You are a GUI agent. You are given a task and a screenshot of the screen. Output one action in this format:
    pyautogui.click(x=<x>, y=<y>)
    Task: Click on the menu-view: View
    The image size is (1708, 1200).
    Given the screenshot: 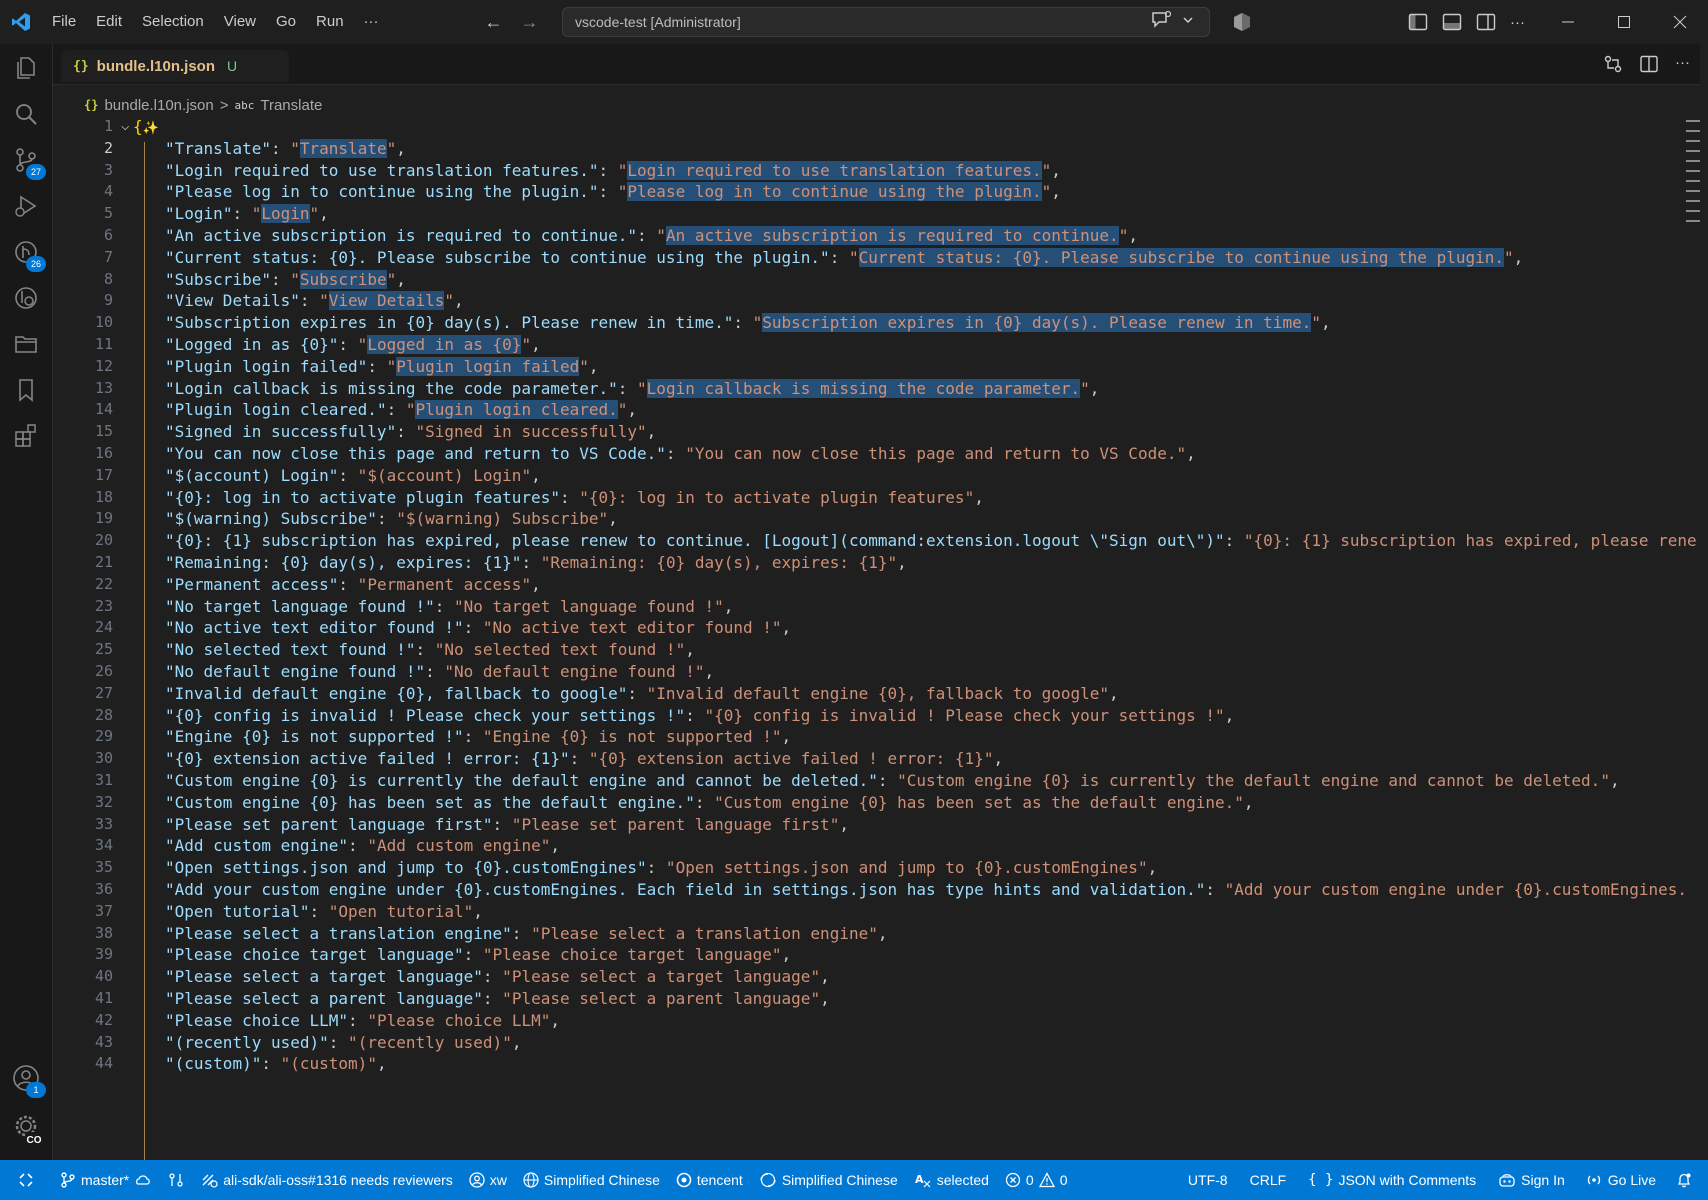 What is the action you would take?
    pyautogui.click(x=240, y=22)
    